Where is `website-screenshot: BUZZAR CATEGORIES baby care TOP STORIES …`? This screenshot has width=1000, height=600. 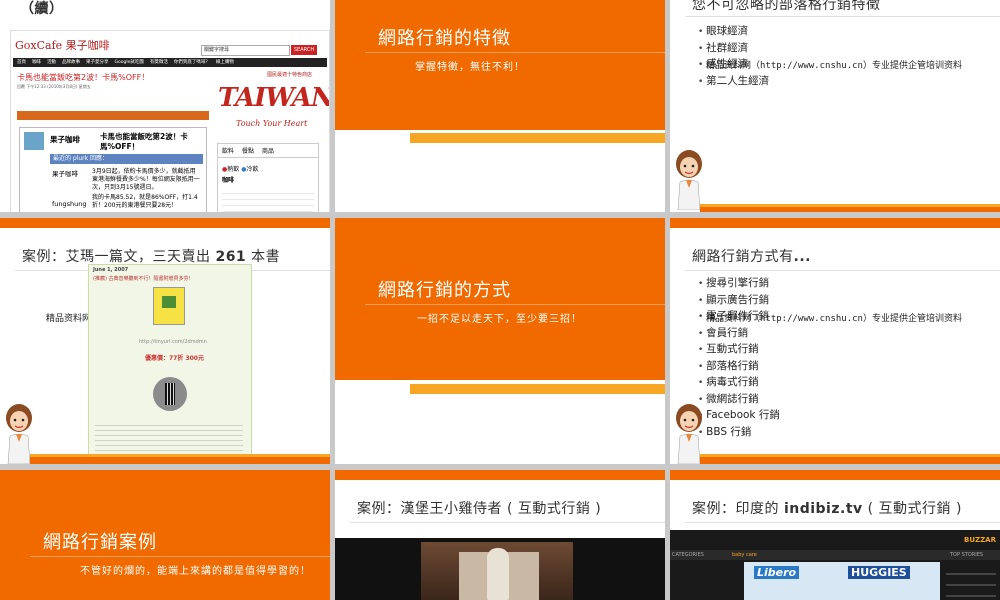 website-screenshot: BUZZAR CATEGORIES baby care TOP STORIES … is located at coordinates (835, 565).